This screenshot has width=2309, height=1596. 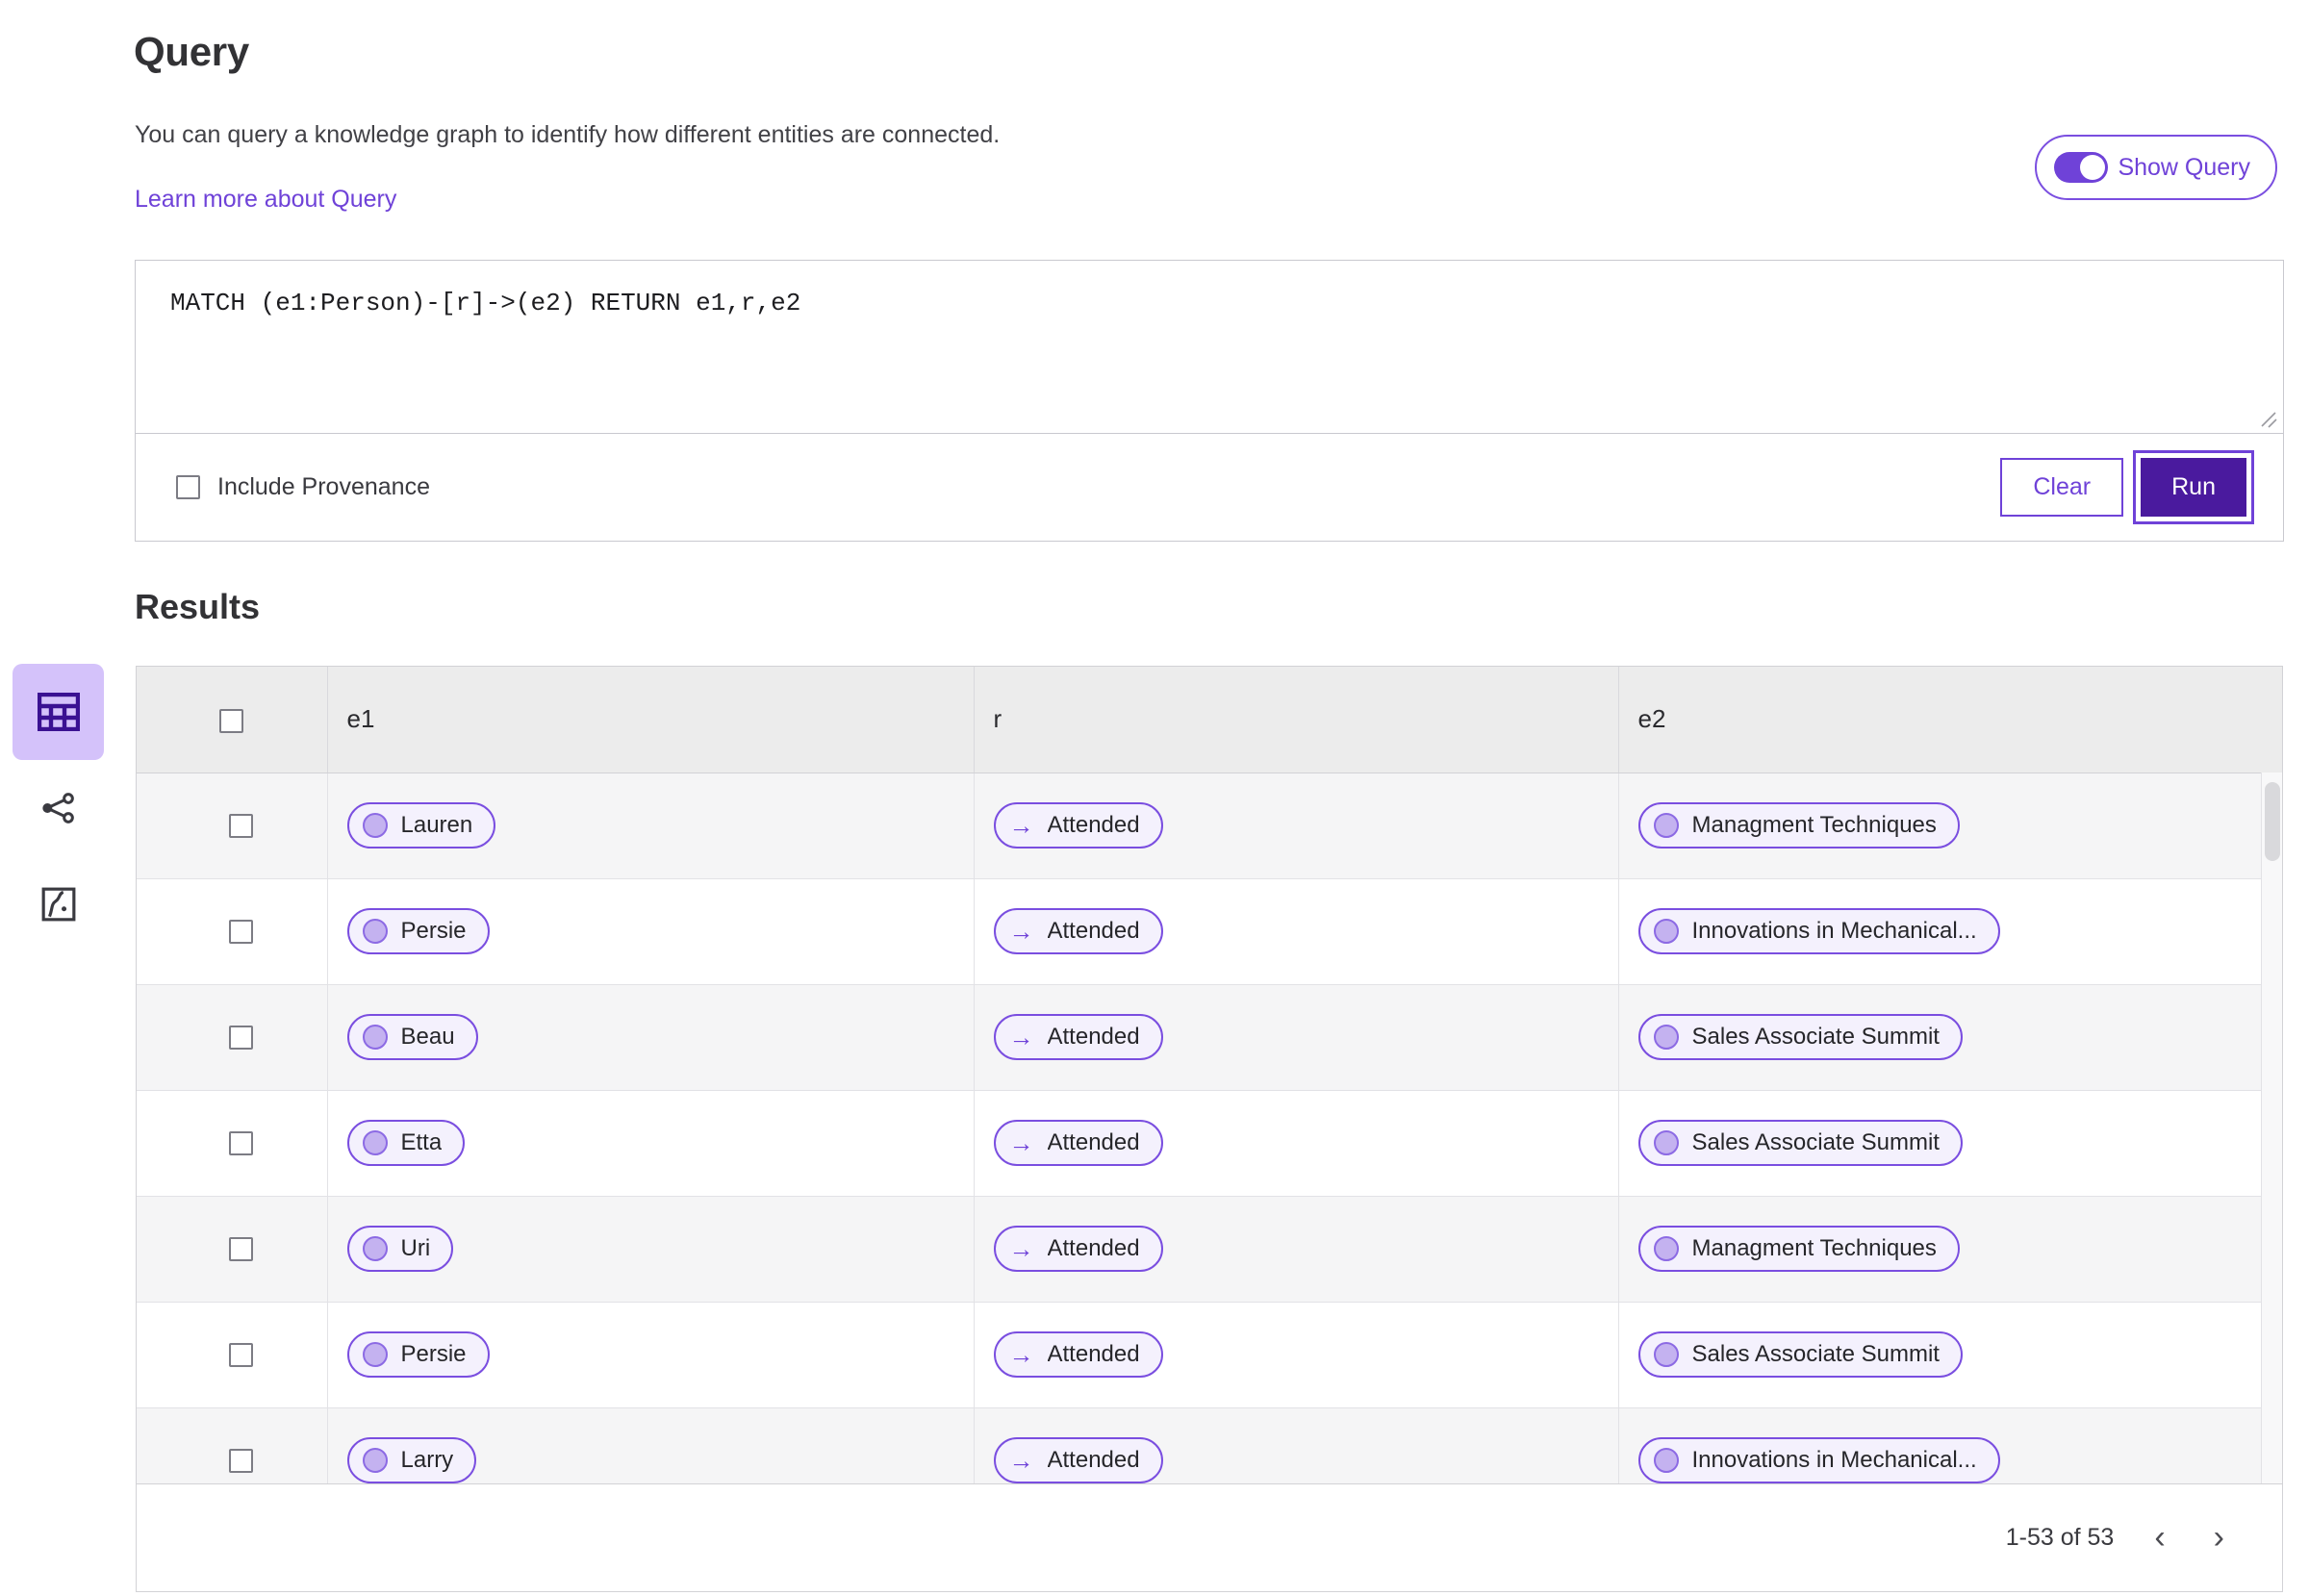 I want to click on include-provenance-label: Include Provenance, so click(x=323, y=486).